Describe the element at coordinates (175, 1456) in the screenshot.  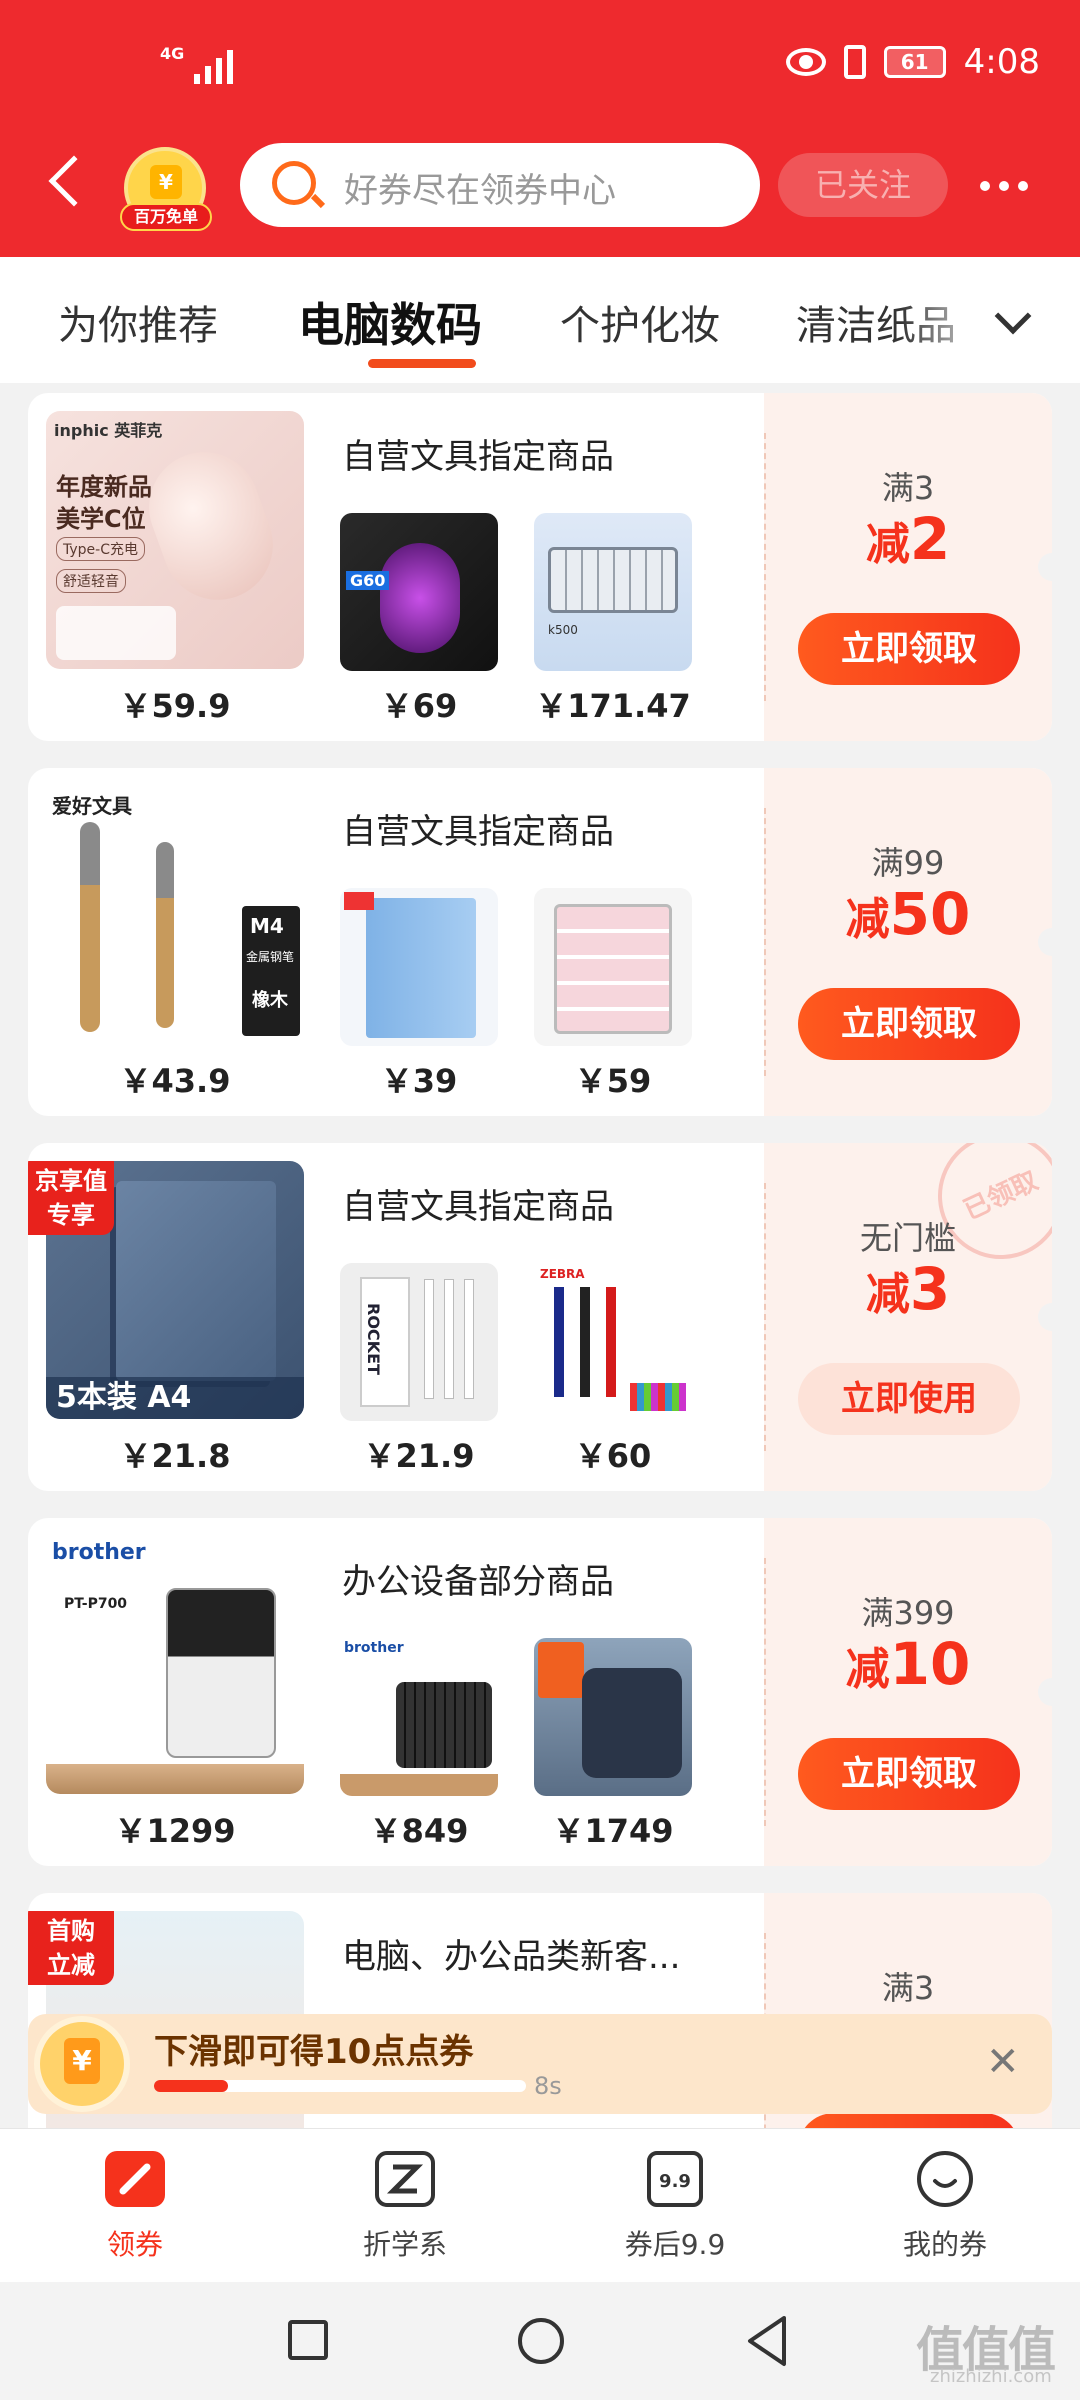
I see `product-price: ￥21.8` at that location.